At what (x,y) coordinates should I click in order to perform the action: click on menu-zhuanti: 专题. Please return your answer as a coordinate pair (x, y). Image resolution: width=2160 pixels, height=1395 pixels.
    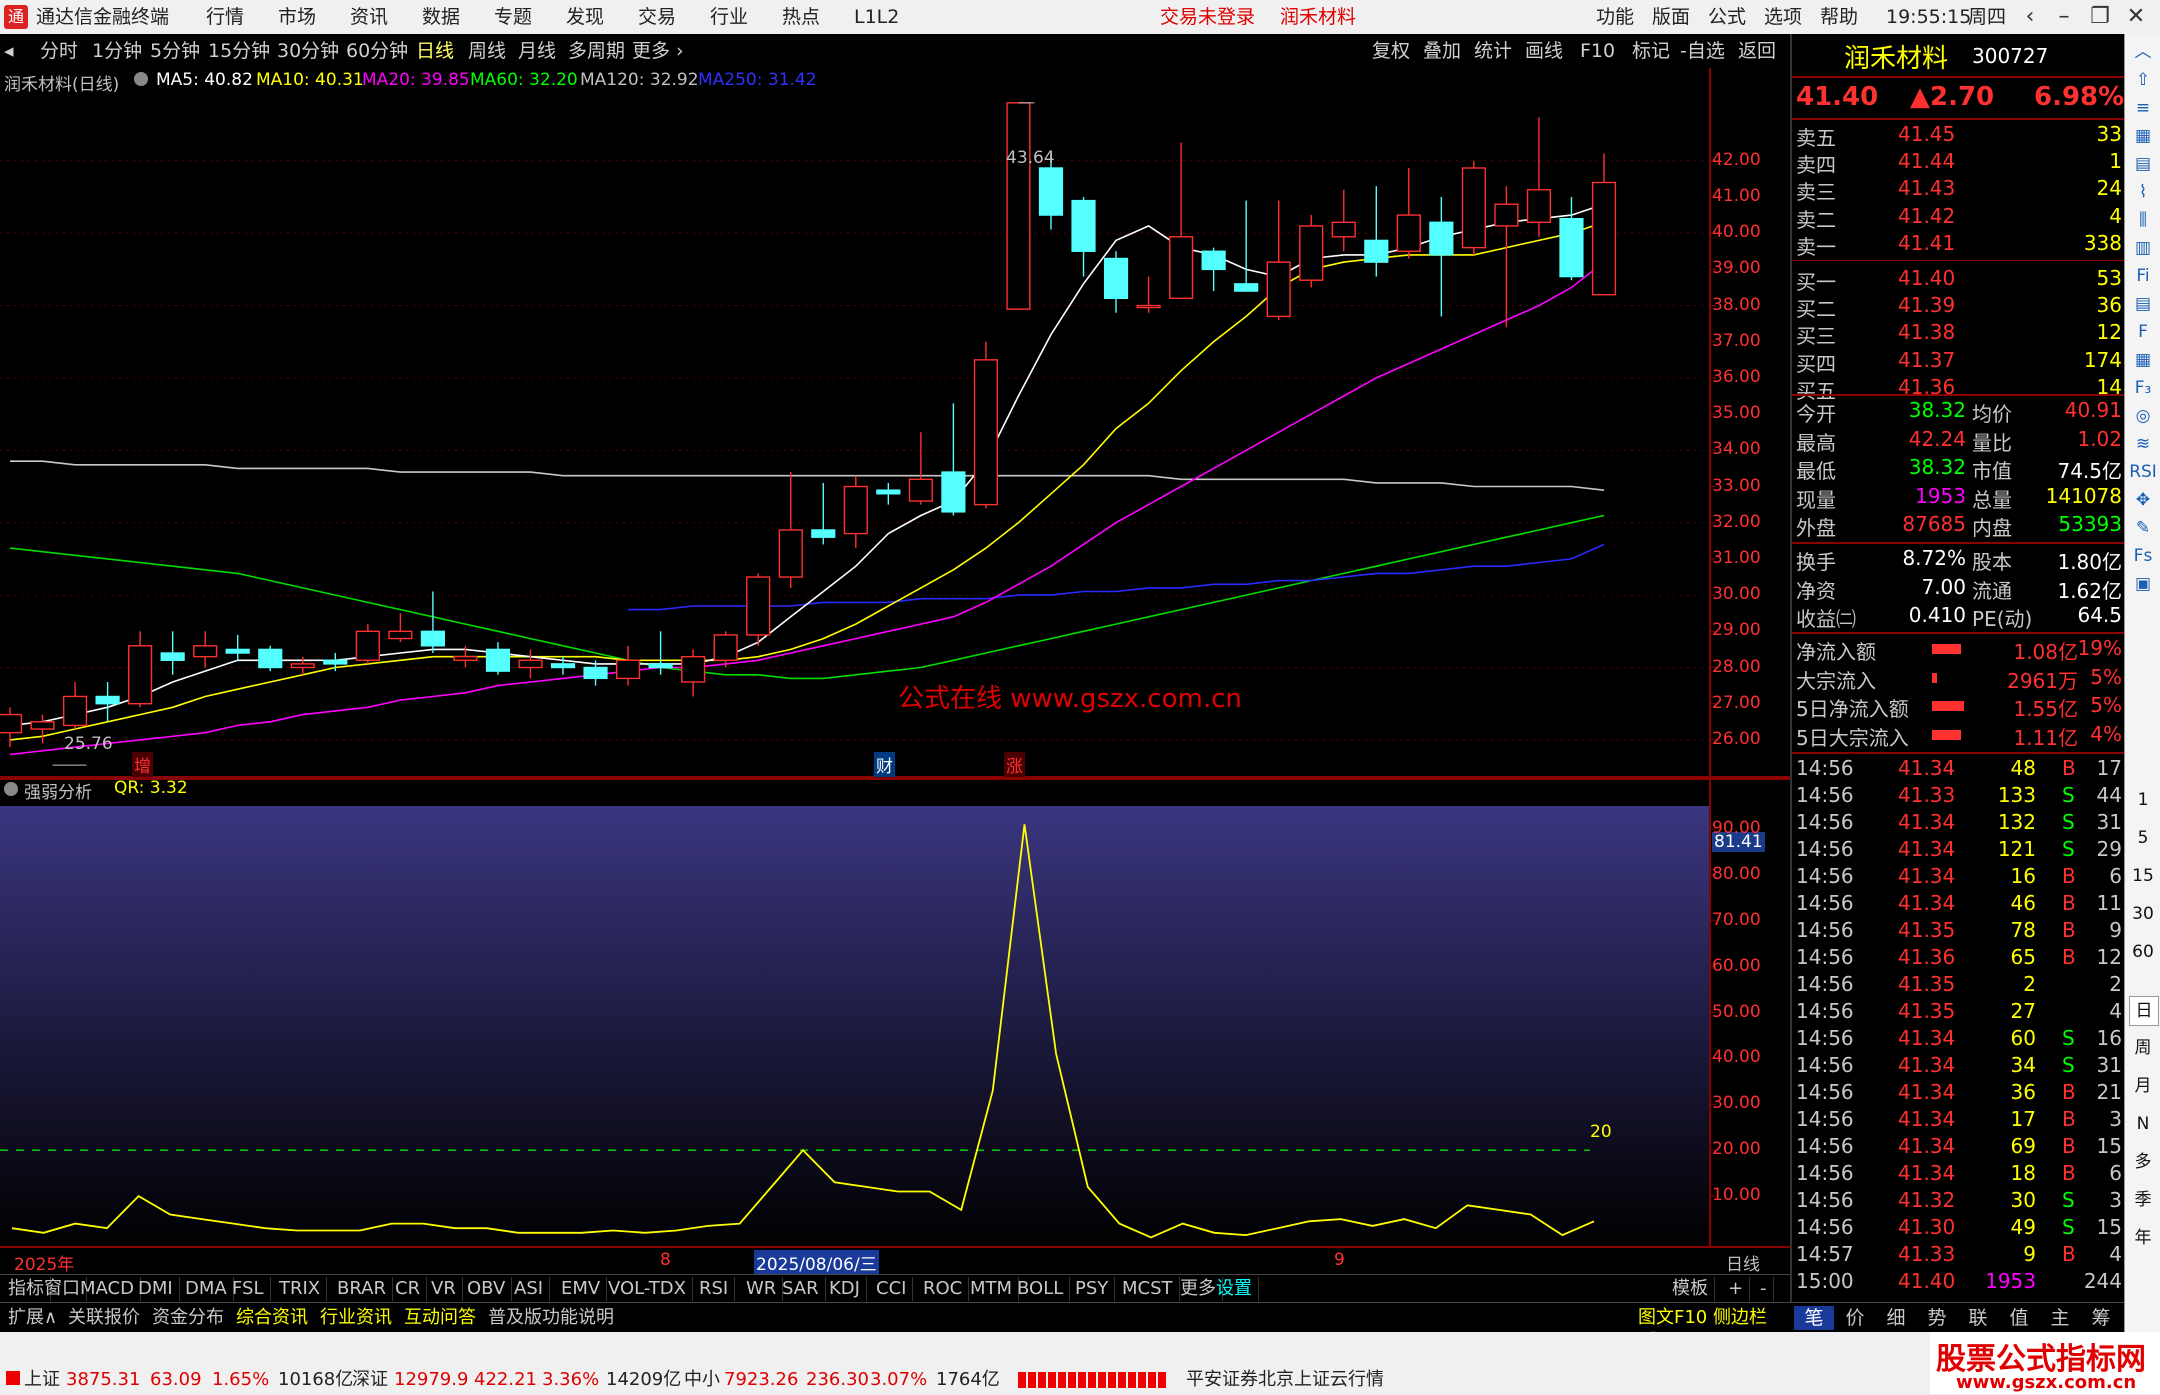
    Looking at the image, I should click on (513, 17).